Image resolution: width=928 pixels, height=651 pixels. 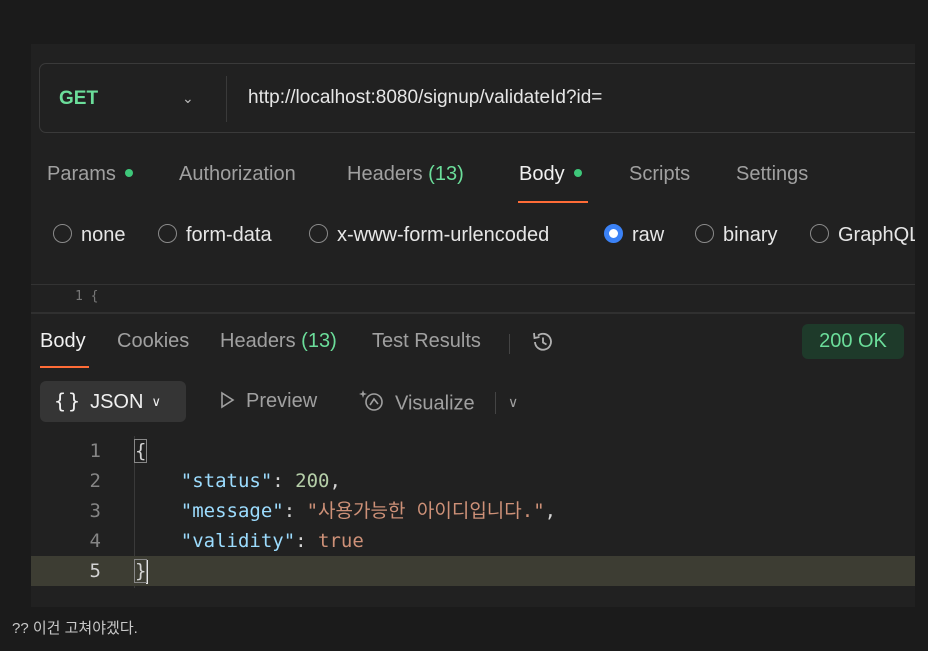 What do you see at coordinates (659, 174) in the screenshot?
I see `tab-scripts: Scripts` at bounding box center [659, 174].